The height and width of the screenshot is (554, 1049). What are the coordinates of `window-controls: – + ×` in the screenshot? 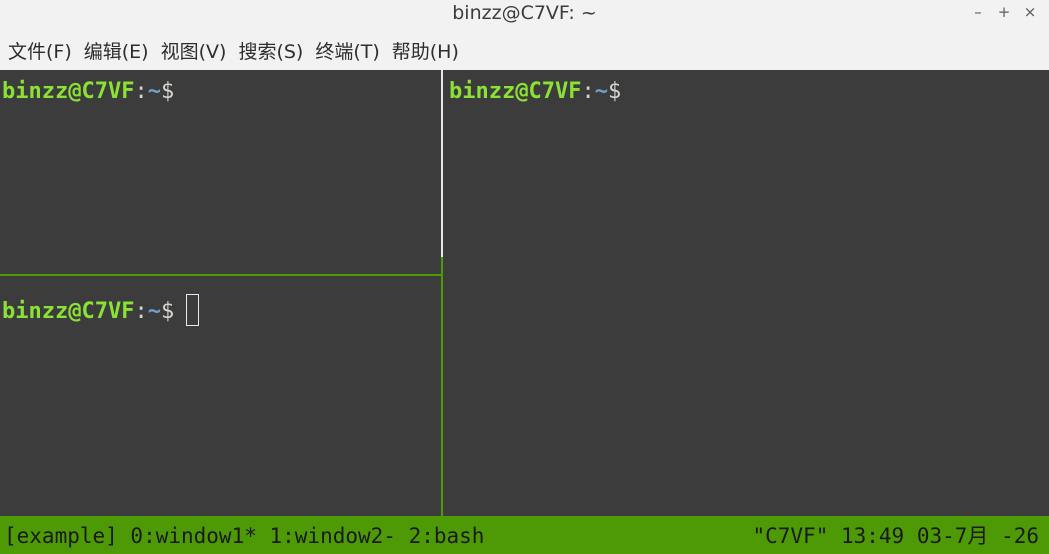 It's located at (1004, 12).